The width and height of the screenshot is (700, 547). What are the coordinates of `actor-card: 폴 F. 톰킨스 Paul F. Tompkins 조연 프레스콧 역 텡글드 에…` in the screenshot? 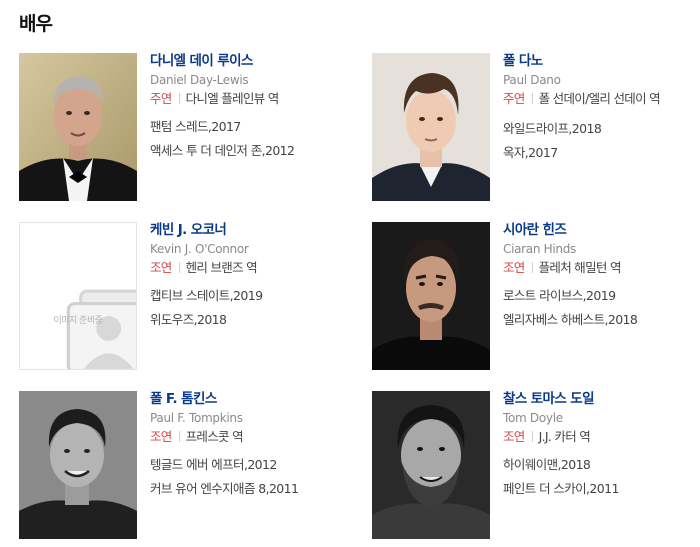 It's located at (184, 466).